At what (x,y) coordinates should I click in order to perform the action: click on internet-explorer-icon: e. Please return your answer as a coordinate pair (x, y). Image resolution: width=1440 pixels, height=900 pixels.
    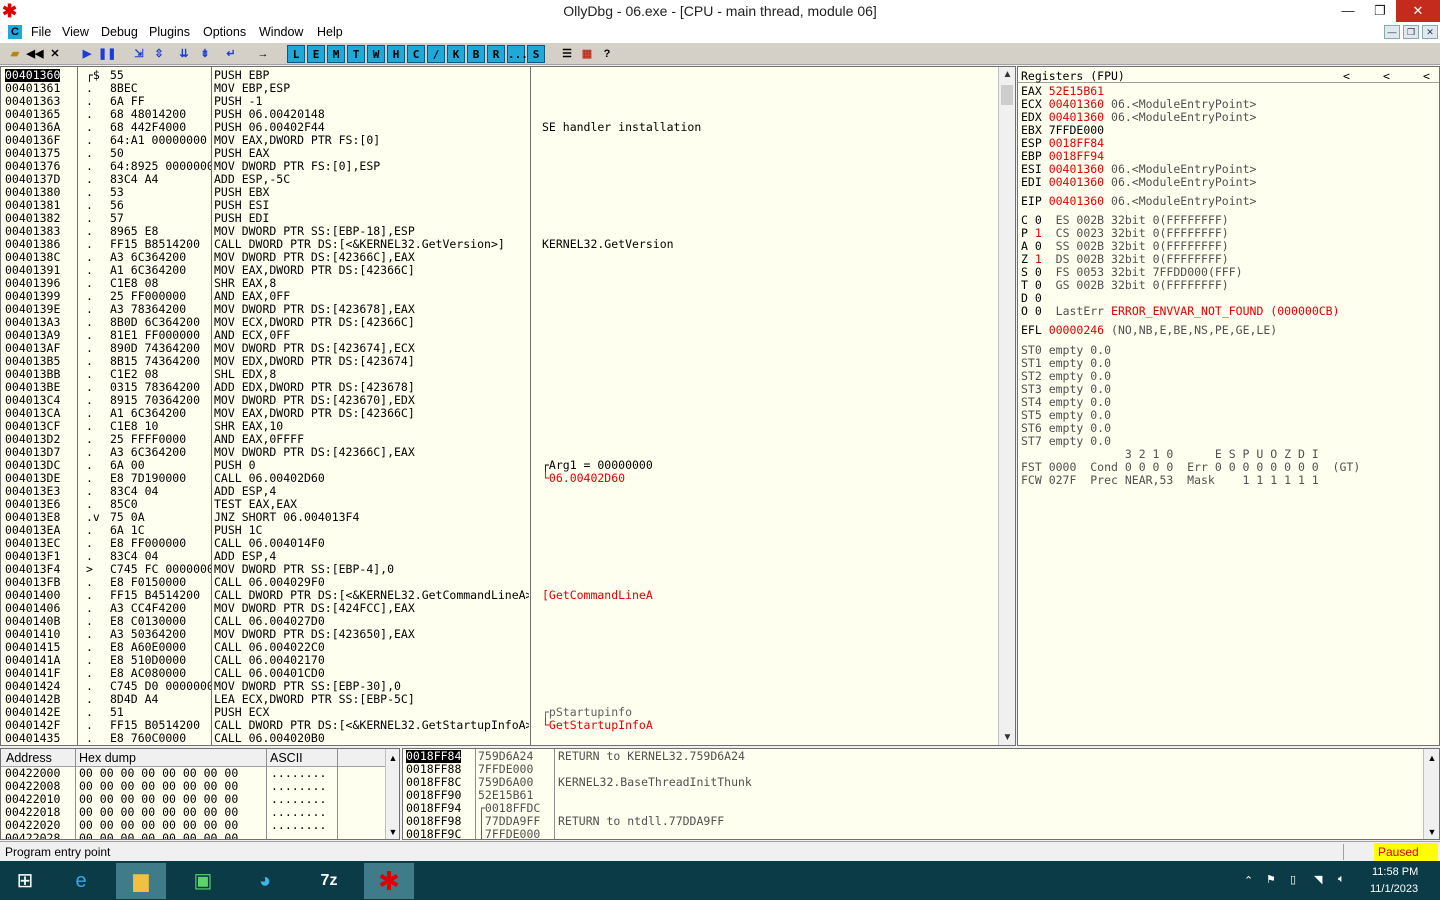
    Looking at the image, I should click on (81, 881).